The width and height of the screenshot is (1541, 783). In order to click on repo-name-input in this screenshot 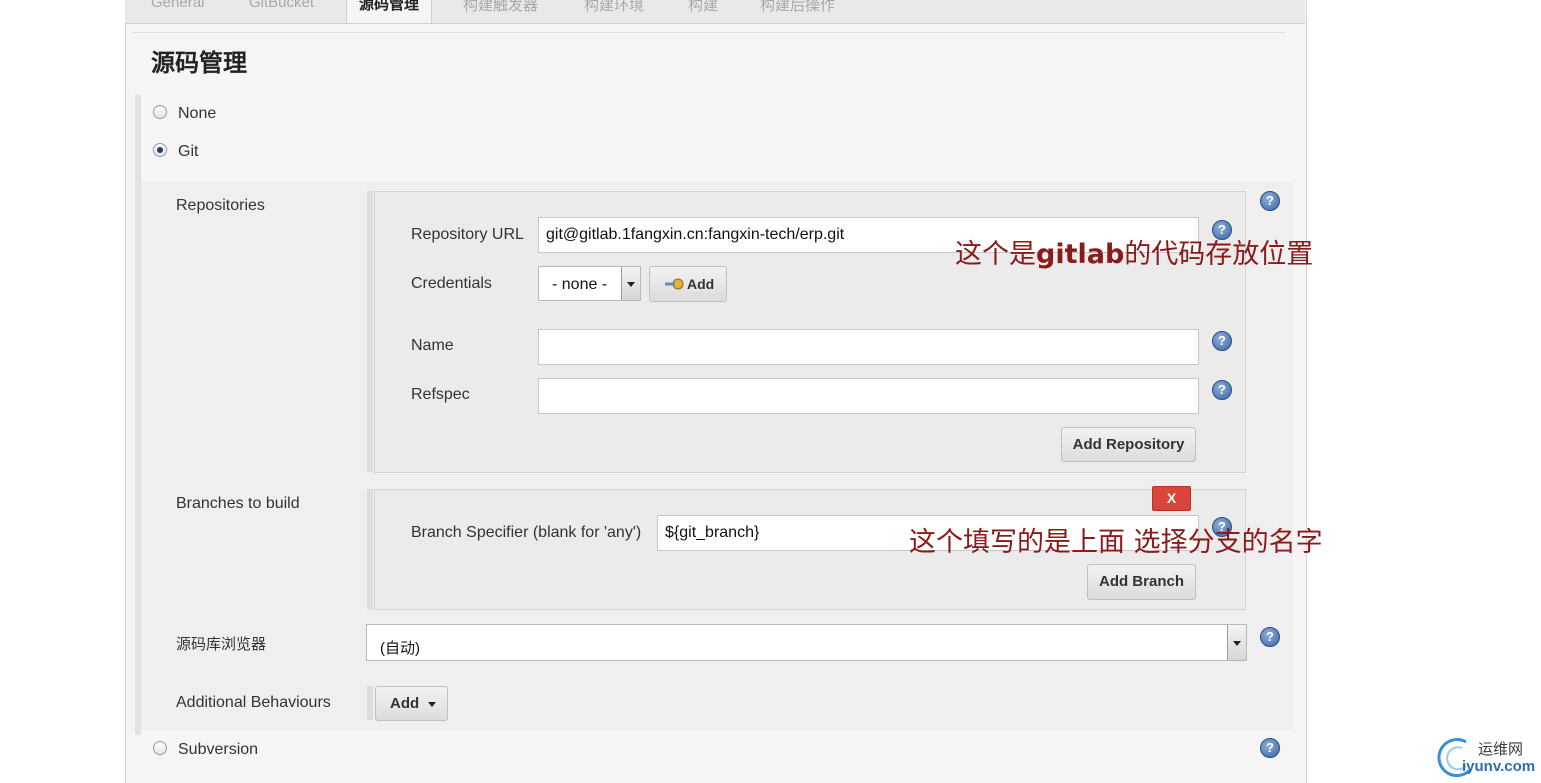, I will do `click(868, 347)`.